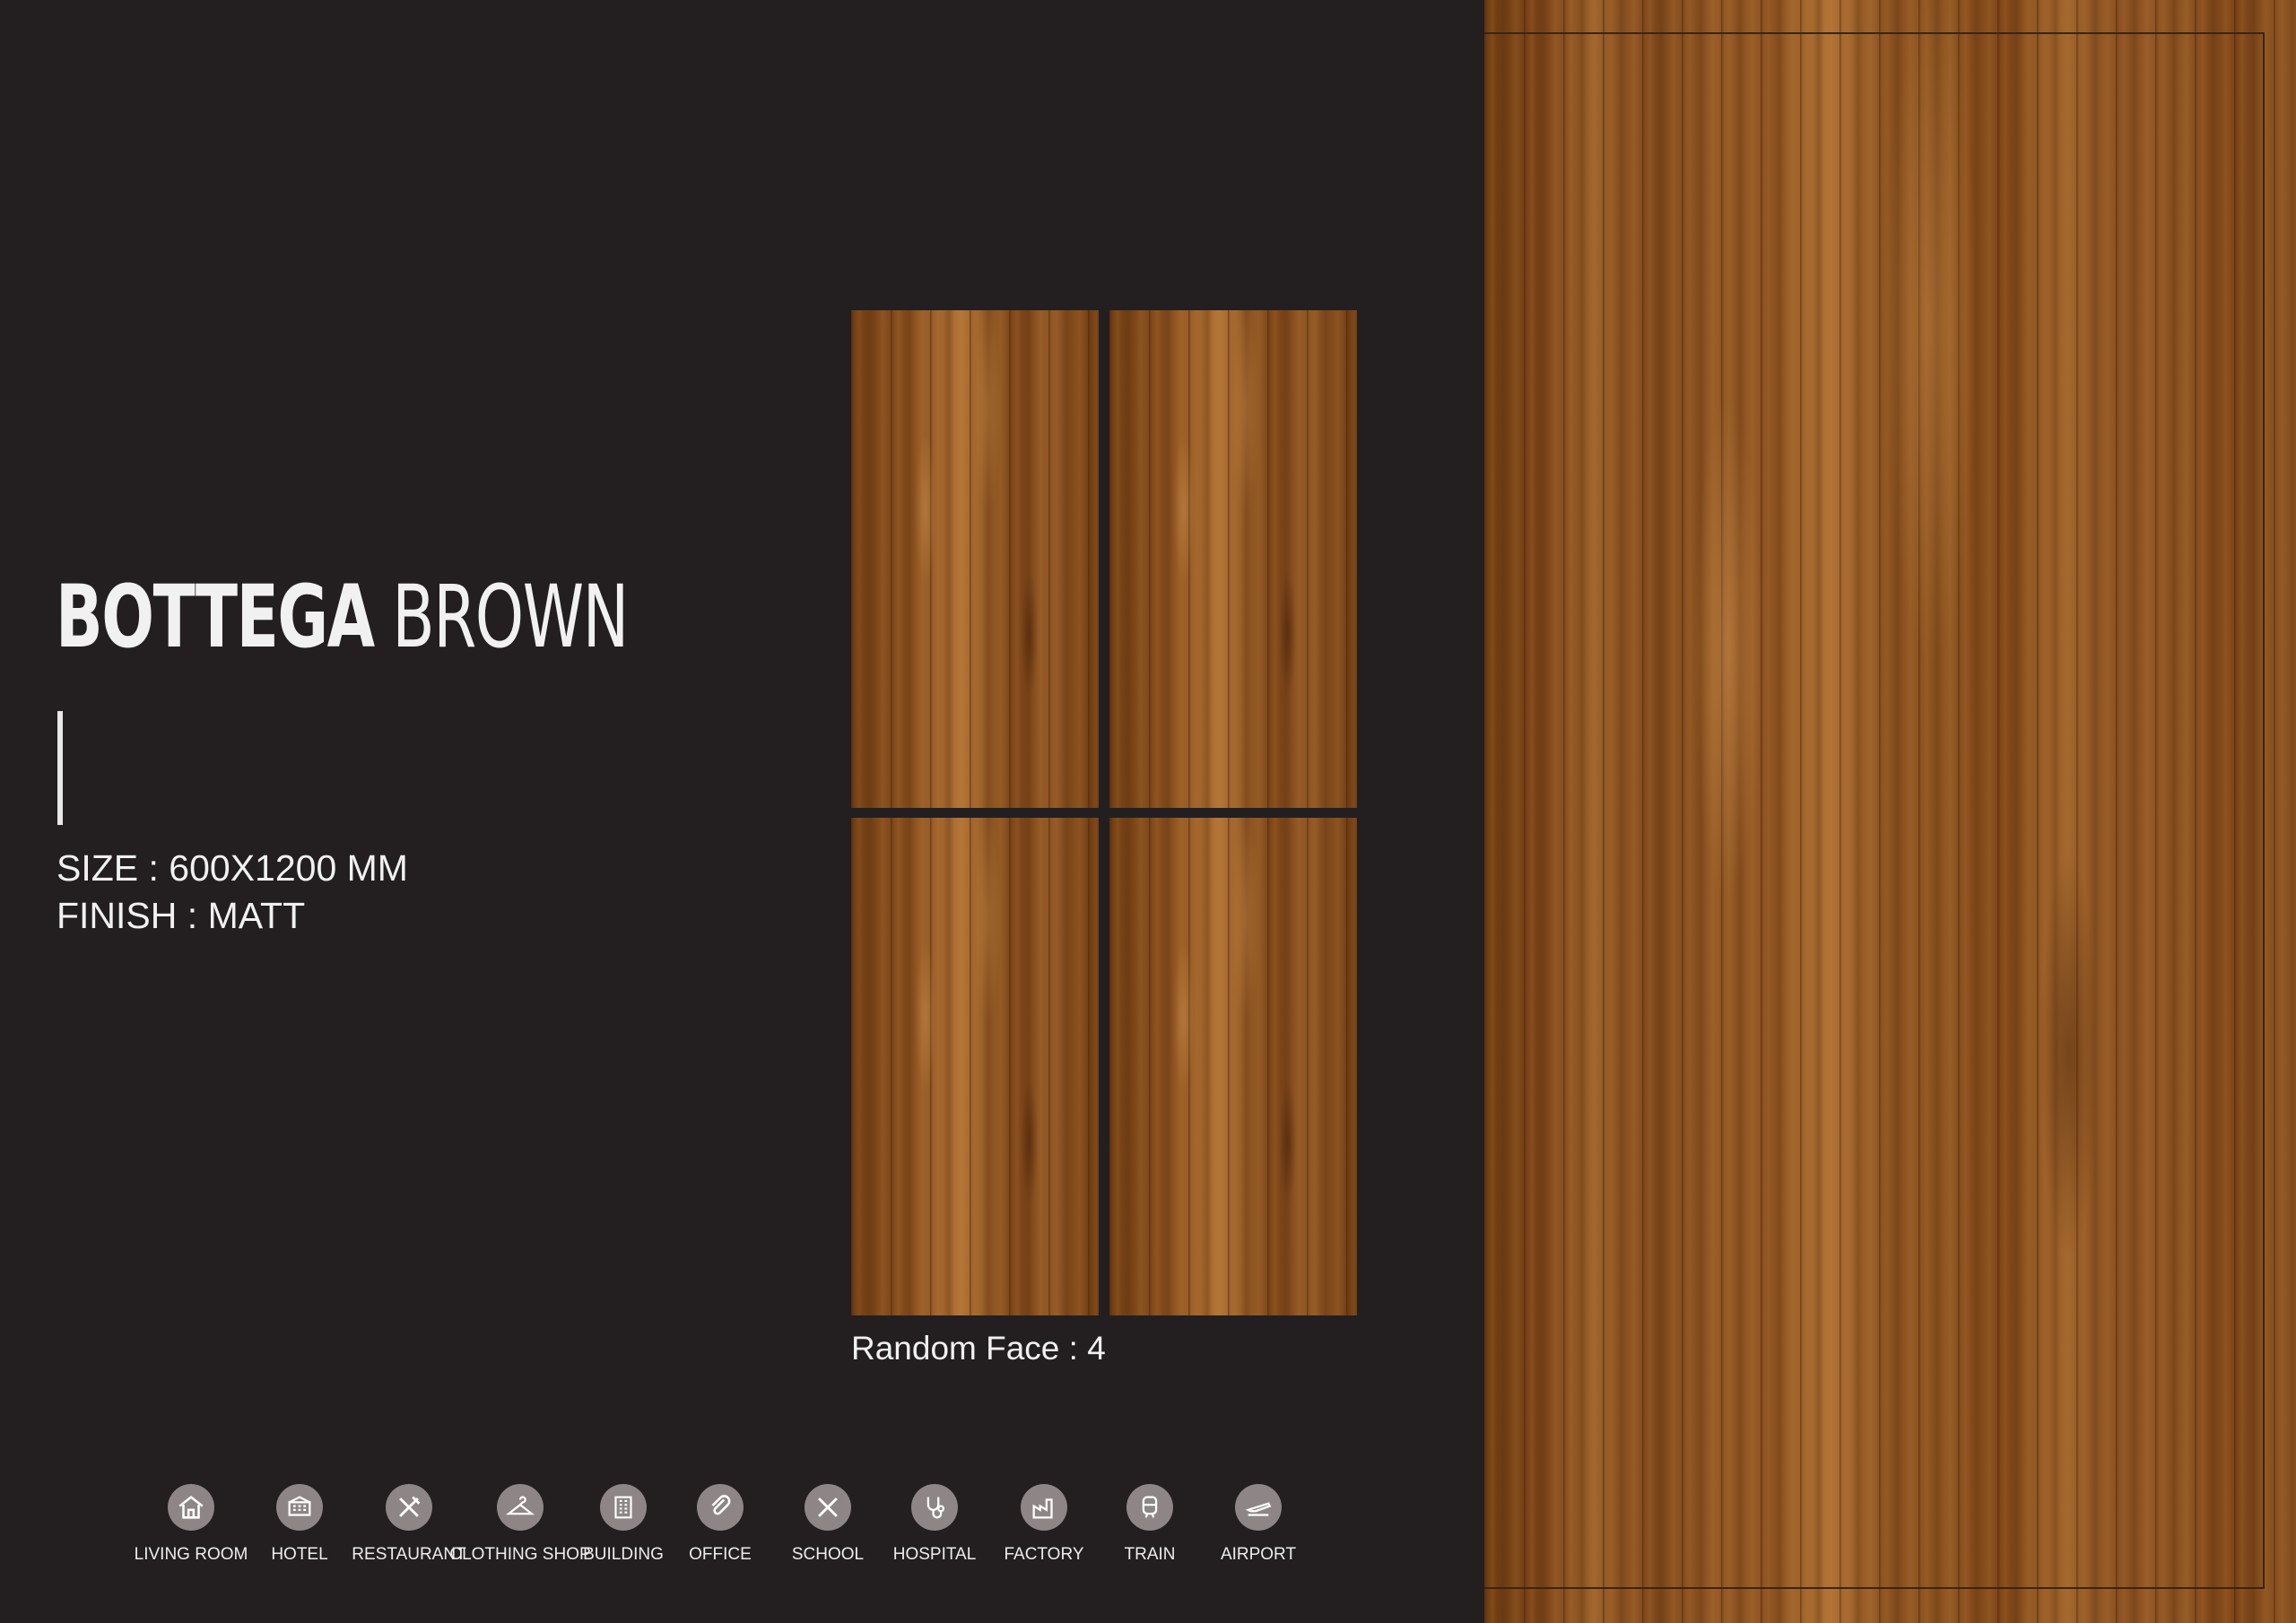 Image resolution: width=2296 pixels, height=1623 pixels. What do you see at coordinates (978, 1348) in the screenshot?
I see `random-face-caption: Random Face : 4` at bounding box center [978, 1348].